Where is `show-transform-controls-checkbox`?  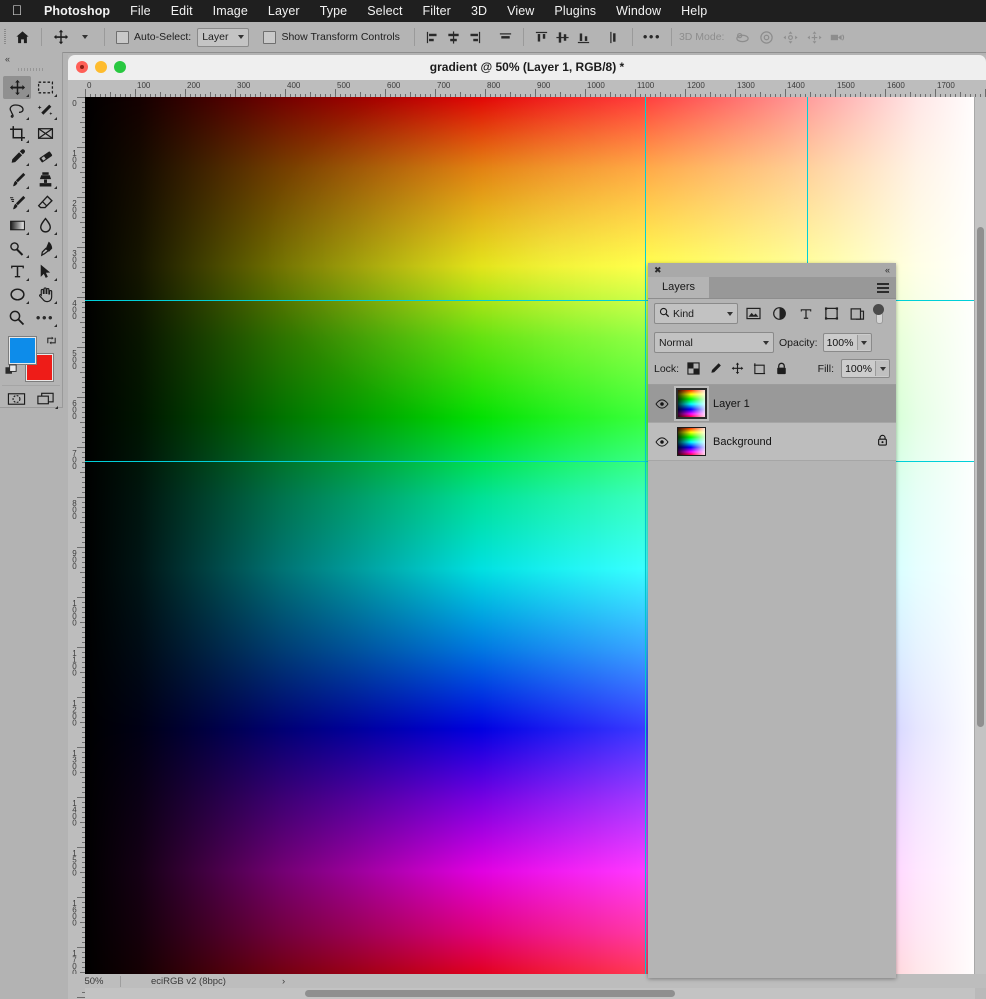
show-transform-controls-checkbox is located at coordinates (270, 37).